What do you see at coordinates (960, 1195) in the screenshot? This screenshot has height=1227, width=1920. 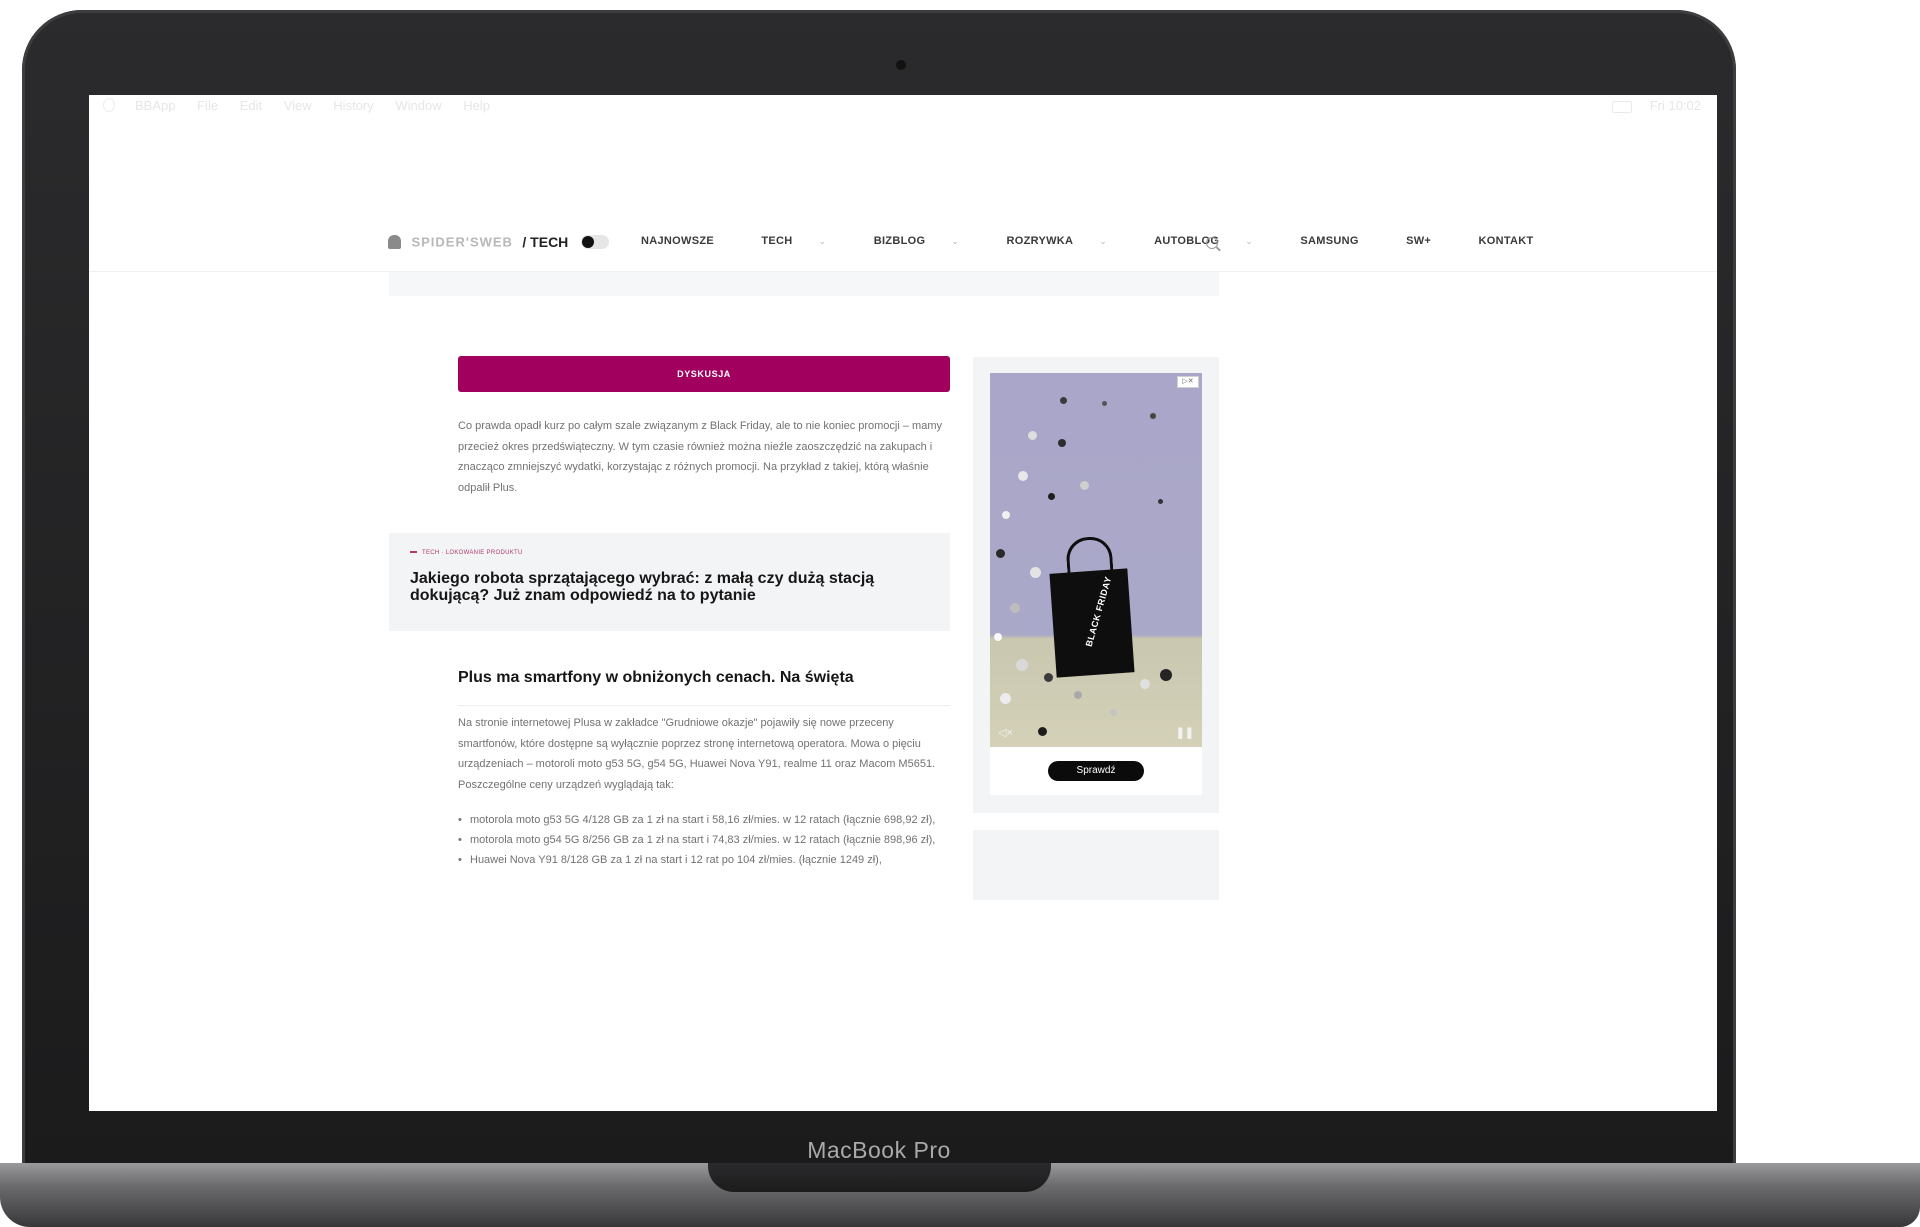 I see `laptop-base` at bounding box center [960, 1195].